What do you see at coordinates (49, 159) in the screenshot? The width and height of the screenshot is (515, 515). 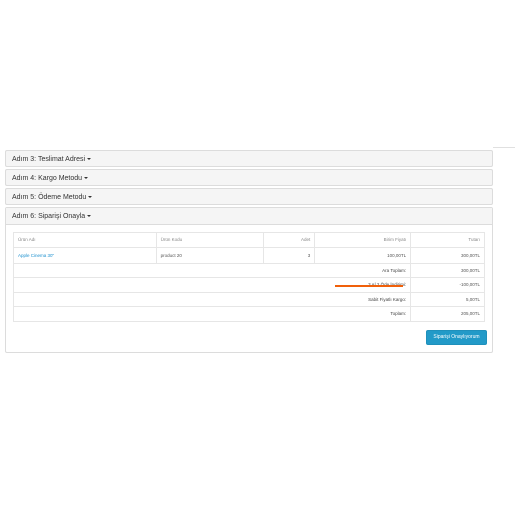 I see `step3-title: Adım 3: Teslimat Adresi` at bounding box center [49, 159].